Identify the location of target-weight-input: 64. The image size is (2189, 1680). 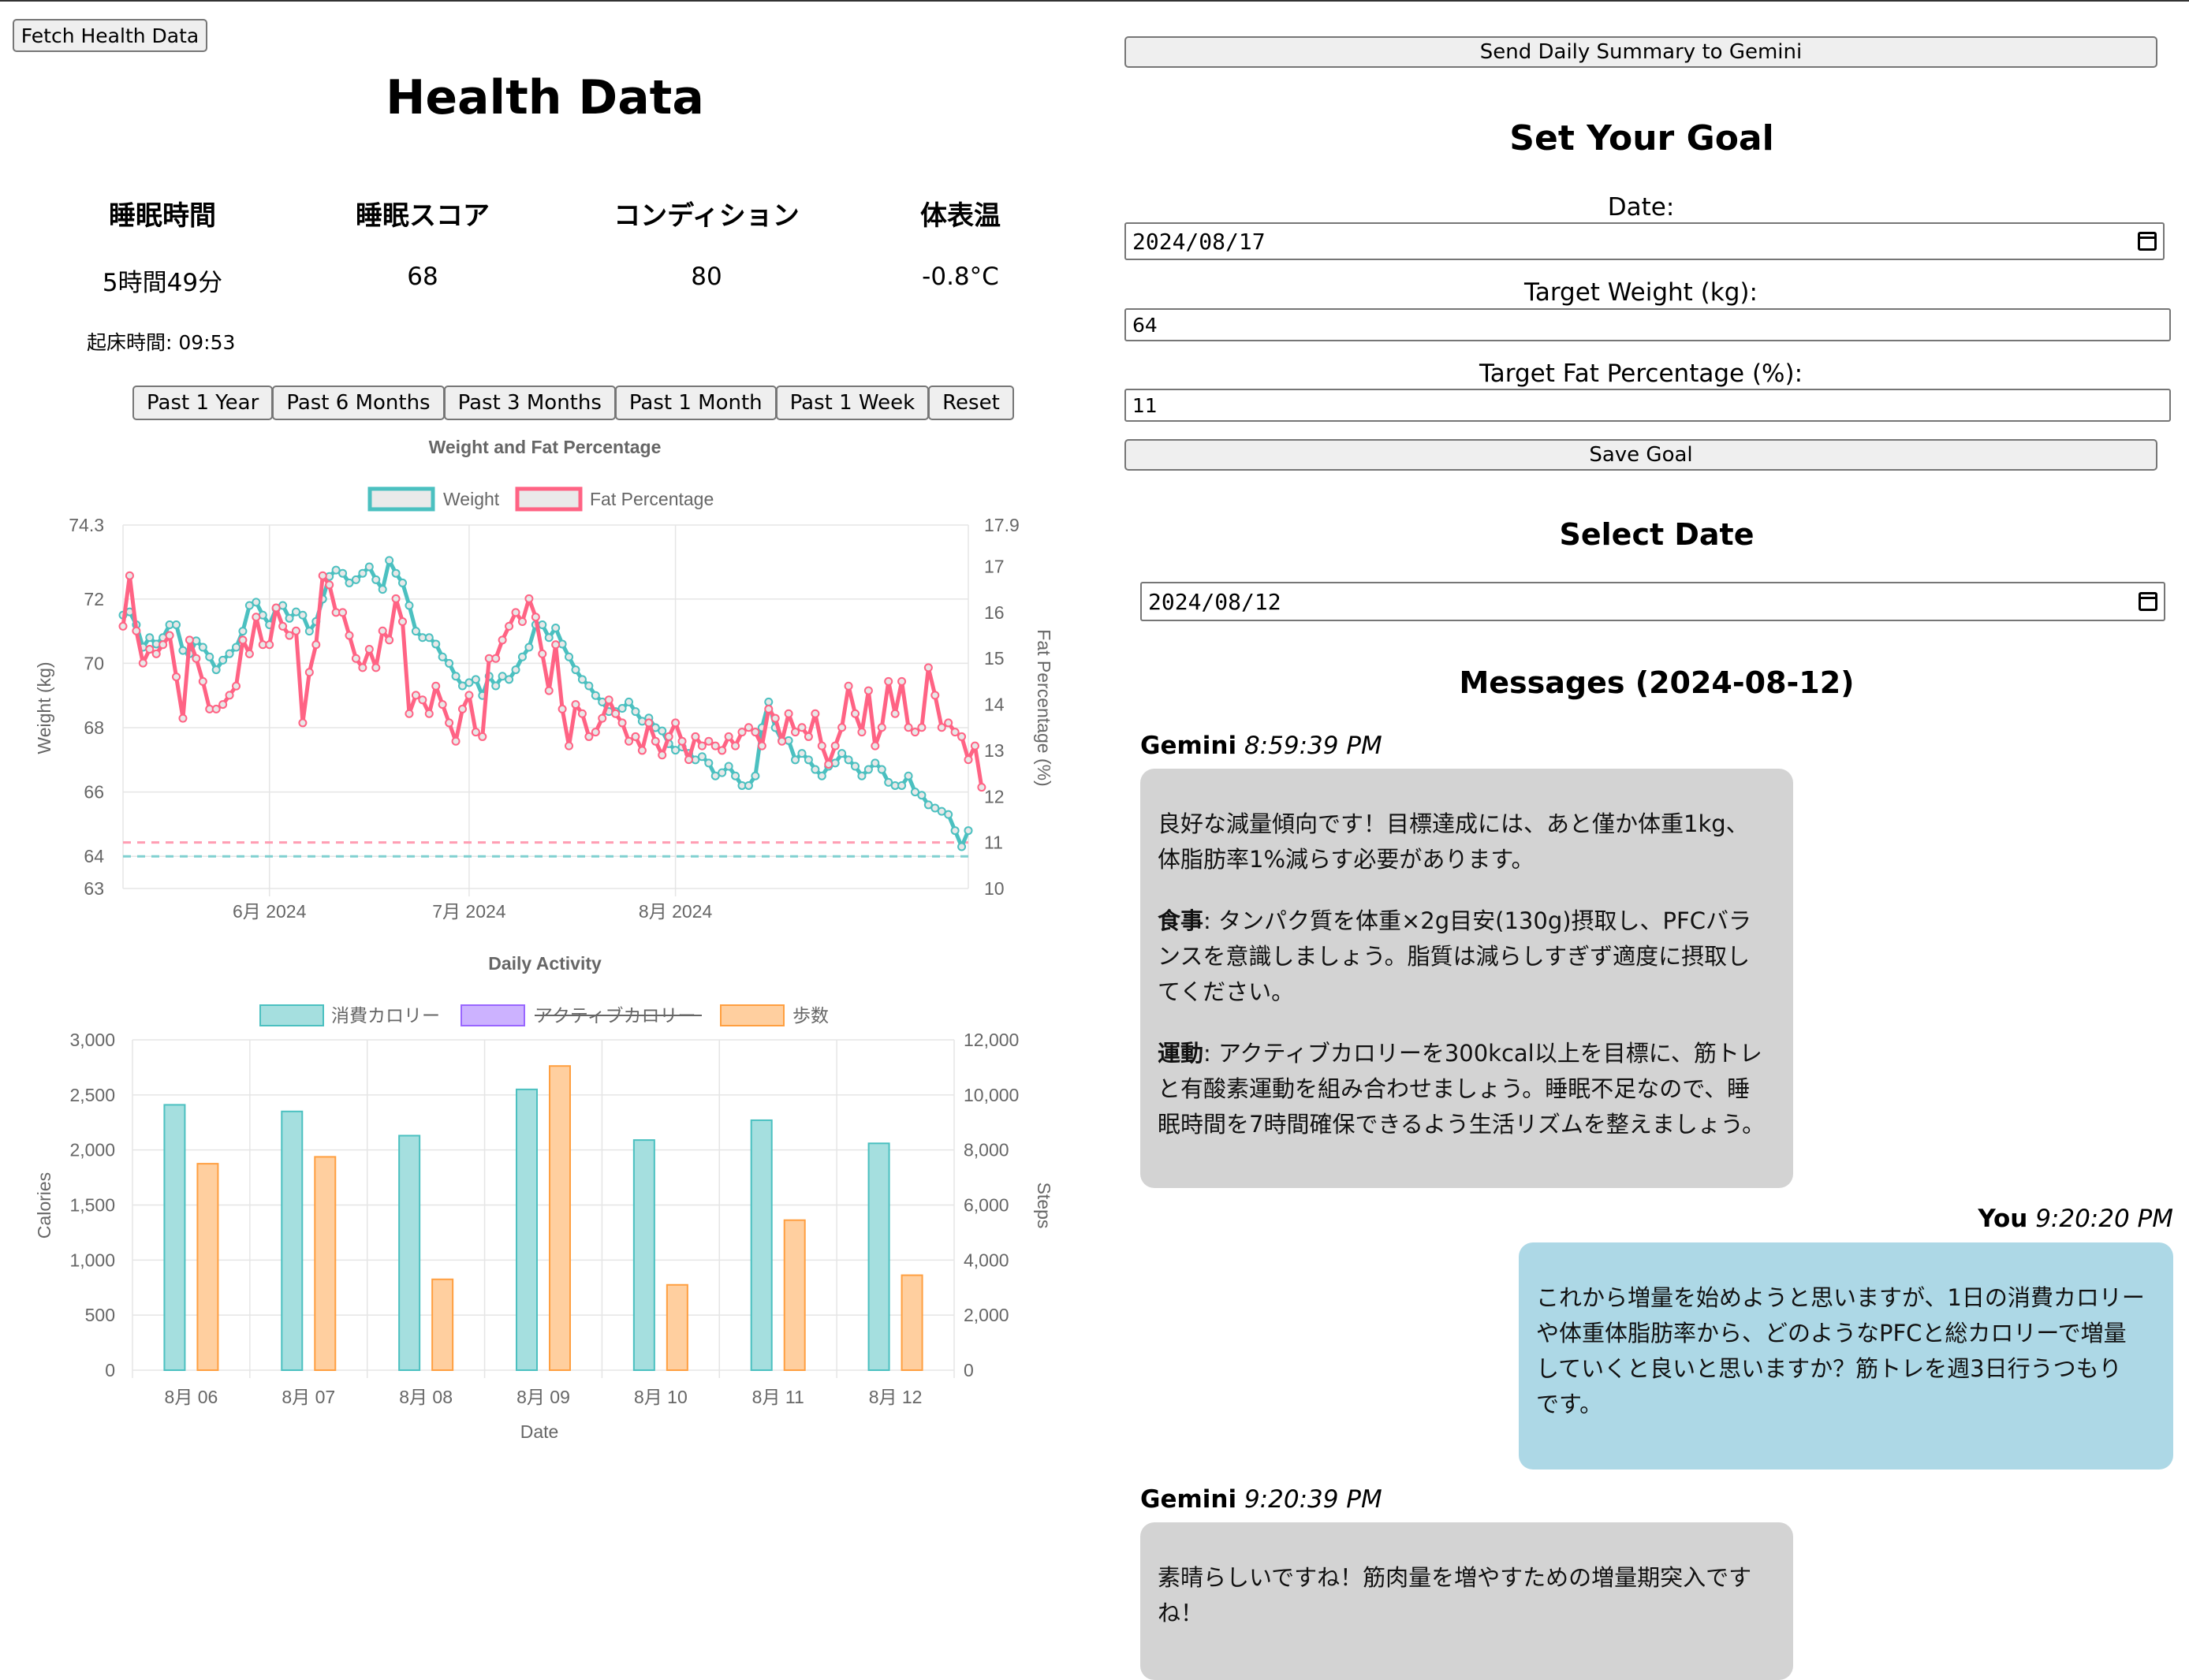
(1647, 324).